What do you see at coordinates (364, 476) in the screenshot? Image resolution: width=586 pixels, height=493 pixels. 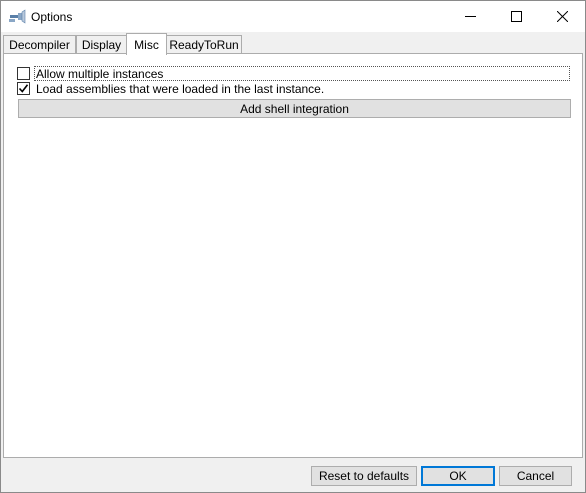 I see `reset-to-defaults-button: Reset to defaults` at bounding box center [364, 476].